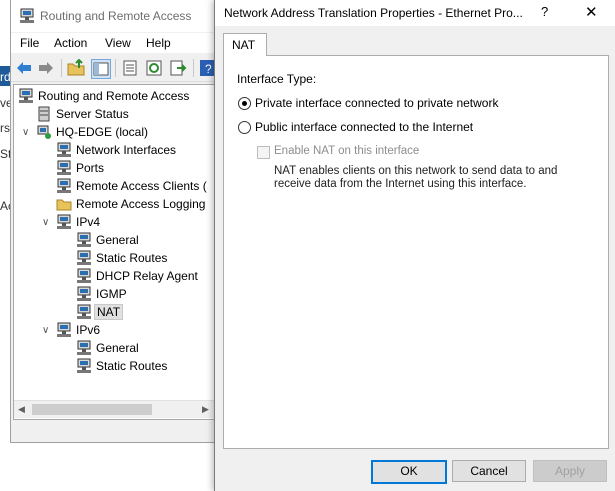 The width and height of the screenshot is (615, 491). Describe the element at coordinates (111, 294) in the screenshot. I see `tree-label: IGMP` at that location.